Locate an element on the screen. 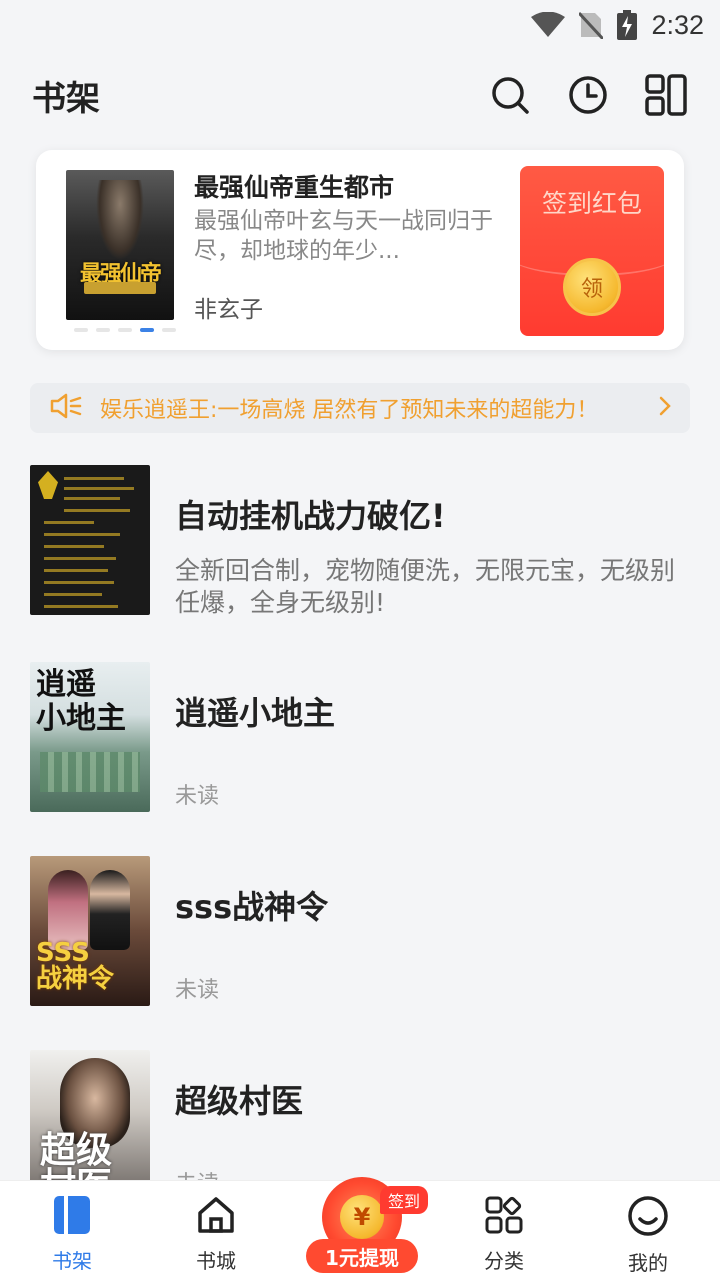 Image resolution: width=720 pixels, height=1280 pixels. sign-in-redpacket-button: 签到红包 领 is located at coordinates (592, 251).